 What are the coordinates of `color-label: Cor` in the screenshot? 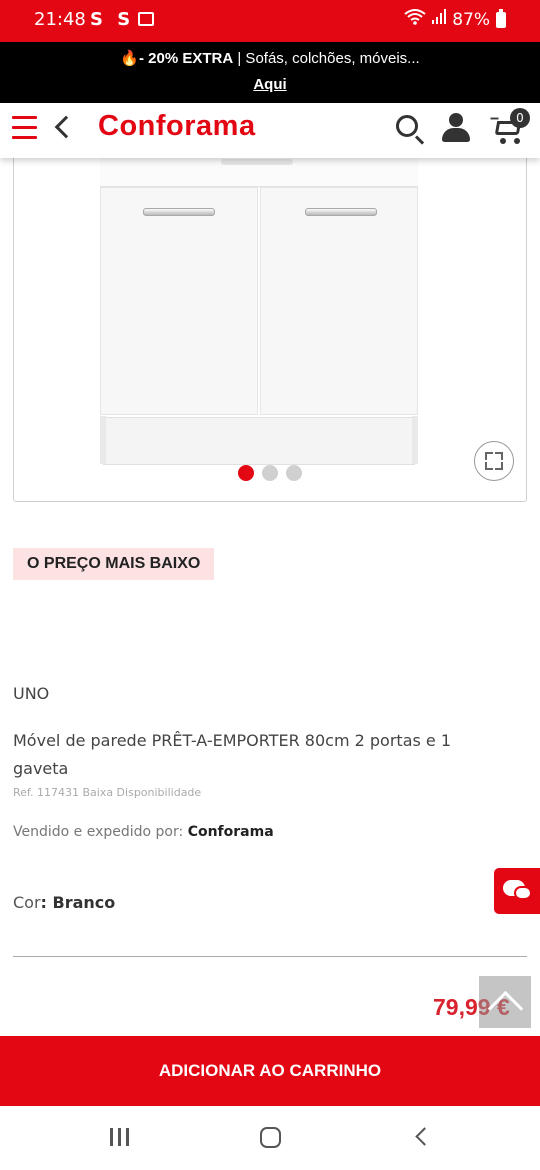 It's located at (27, 902).